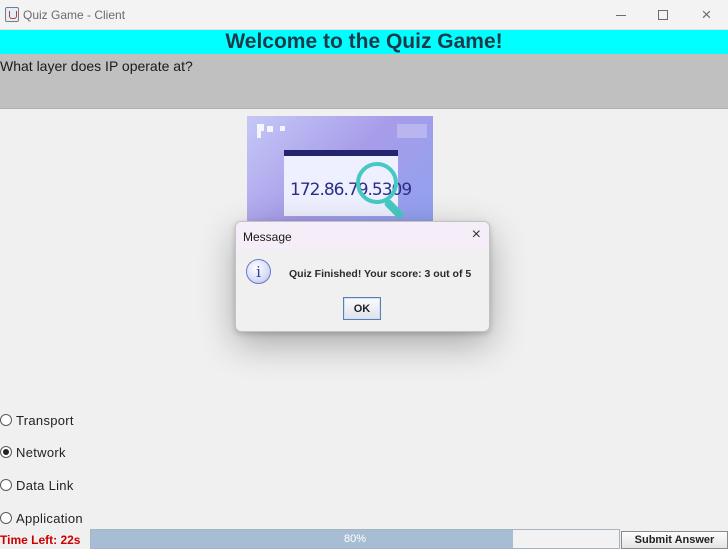 This screenshot has height=549, width=728. What do you see at coordinates (6, 452) in the screenshot?
I see `radio-button-selected` at bounding box center [6, 452].